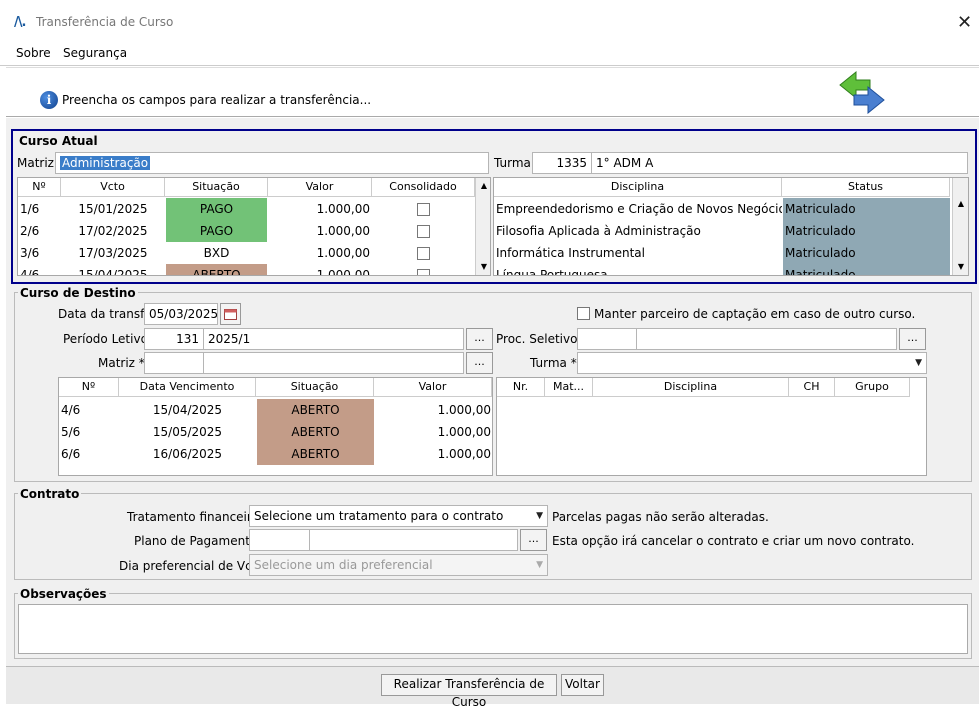  Describe the element at coordinates (862, 92) in the screenshot. I see `transfer-arrows-icon` at that location.